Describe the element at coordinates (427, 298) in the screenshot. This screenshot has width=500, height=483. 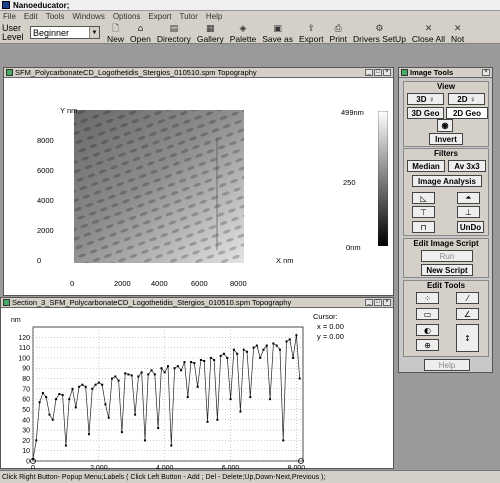
I see `markers-icon: ⁘` at that location.